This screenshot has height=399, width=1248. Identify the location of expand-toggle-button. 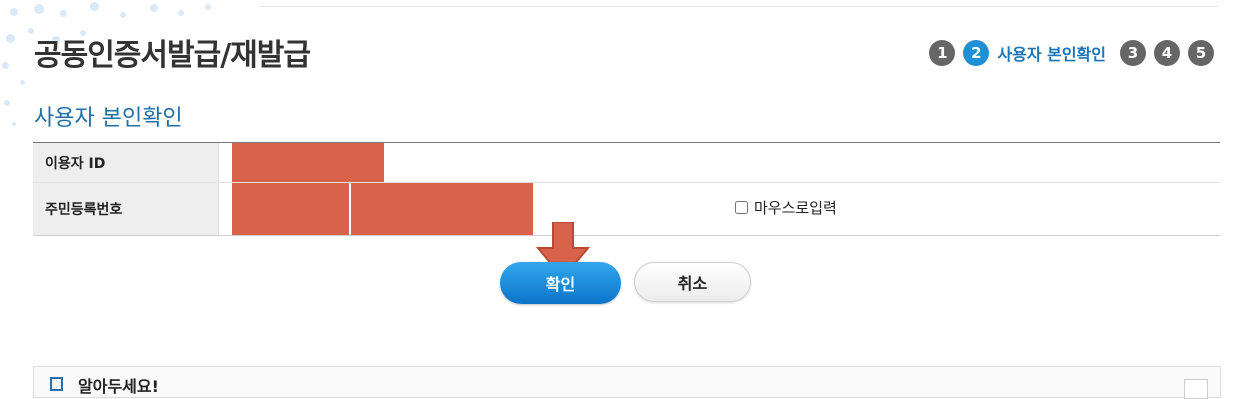
(1196, 389).